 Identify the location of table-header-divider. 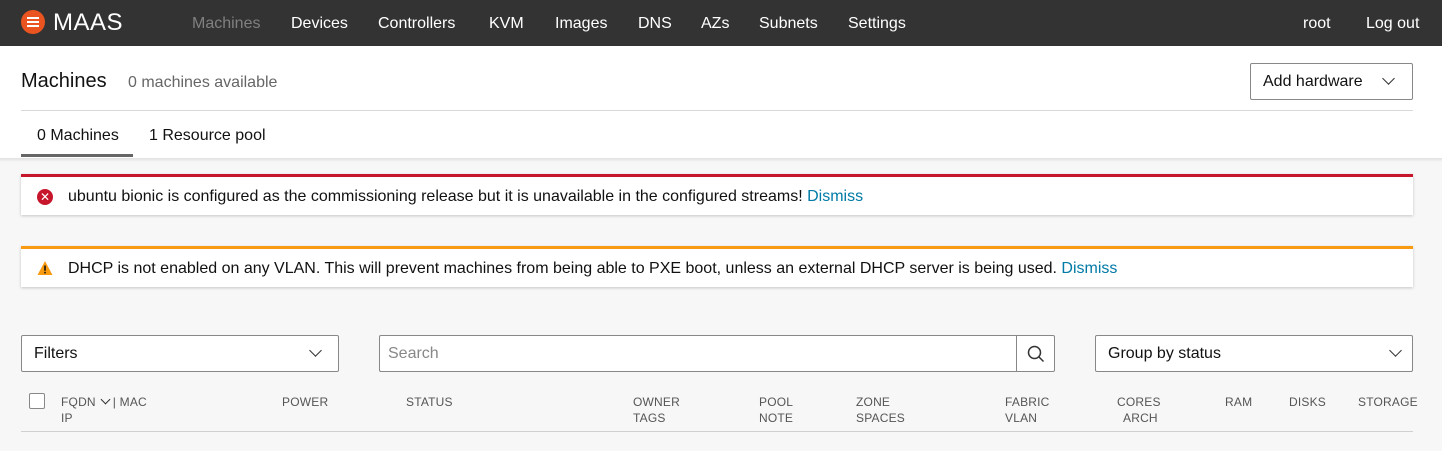
(717, 431).